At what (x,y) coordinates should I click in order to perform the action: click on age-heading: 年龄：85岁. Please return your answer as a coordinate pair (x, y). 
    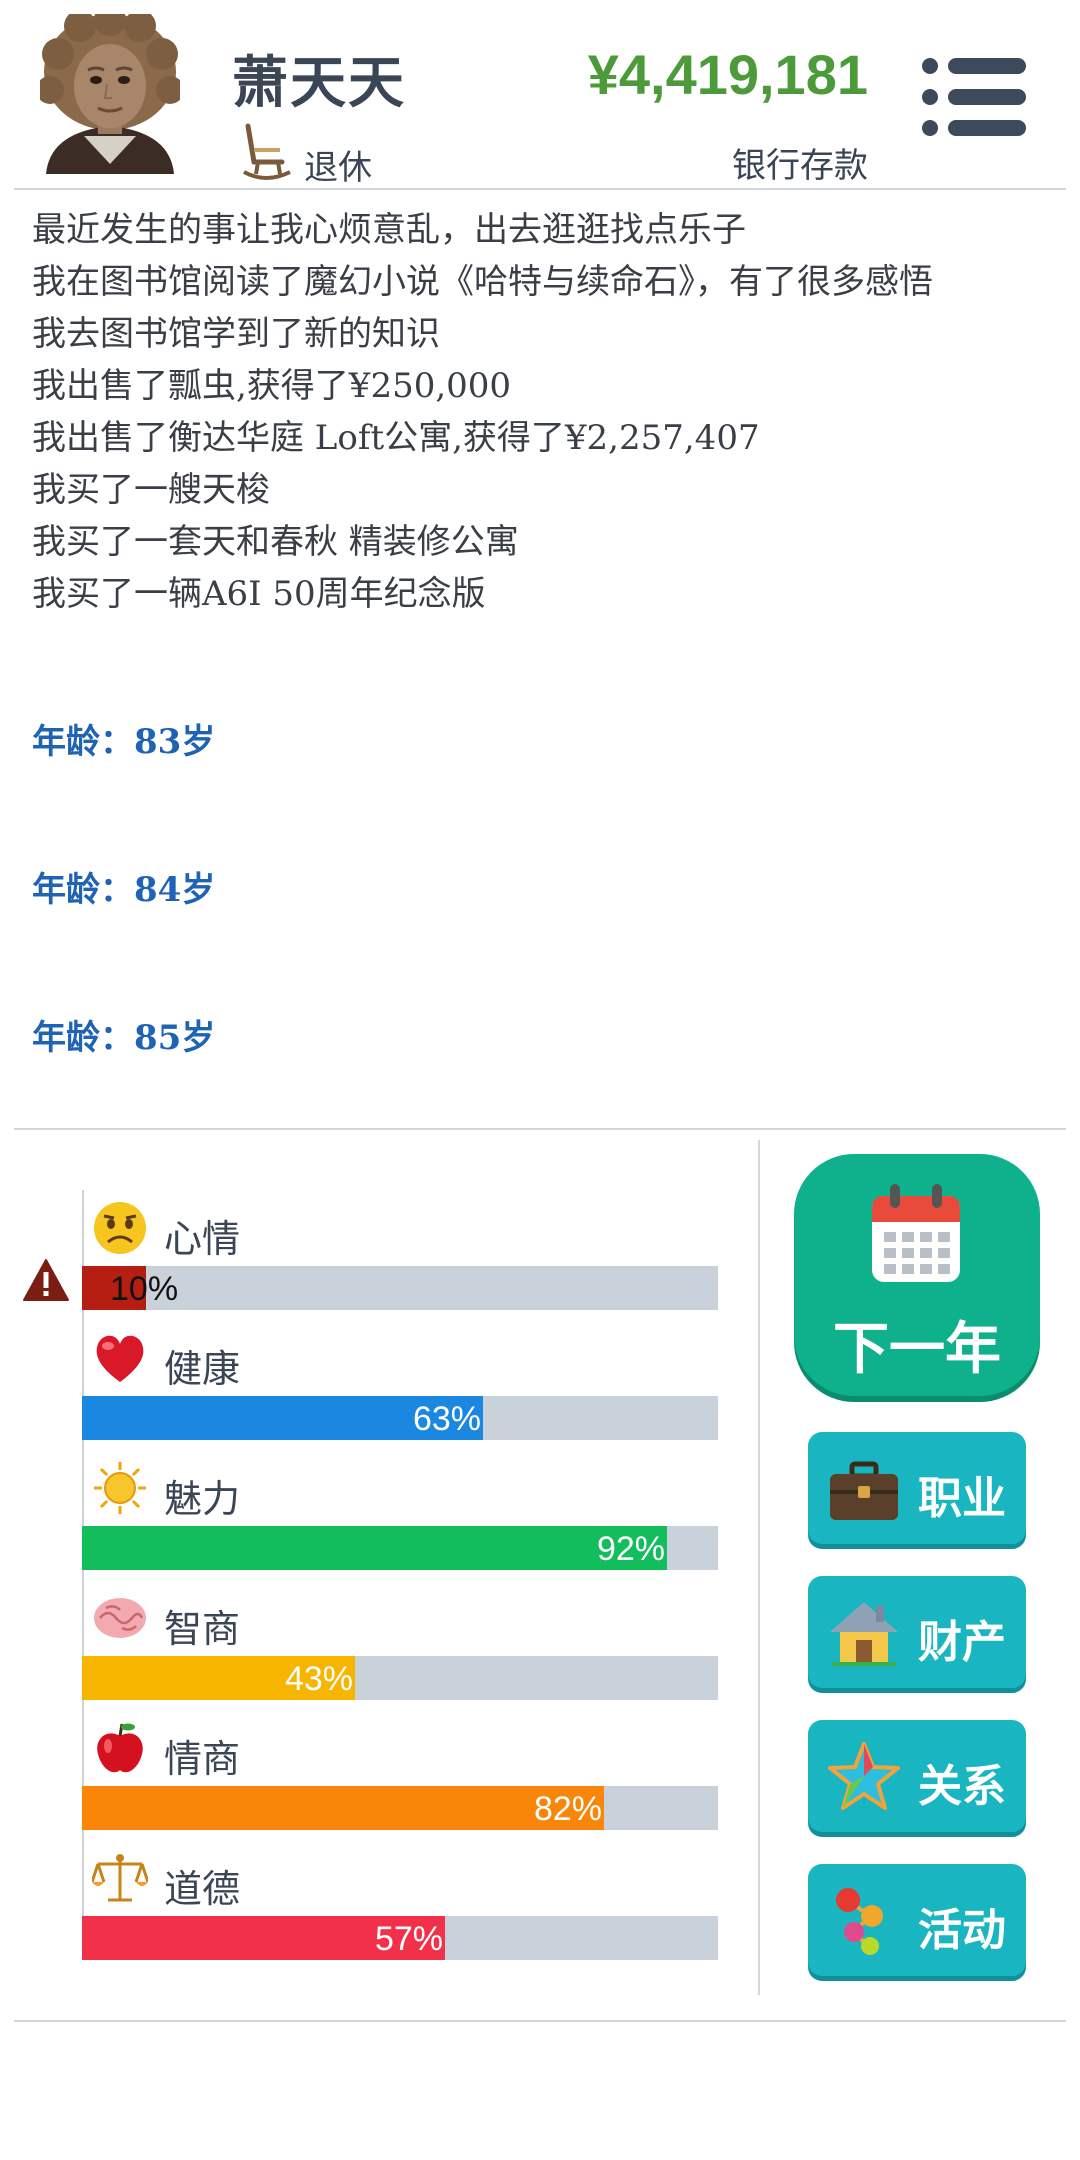
    Looking at the image, I should click on (124, 1038).